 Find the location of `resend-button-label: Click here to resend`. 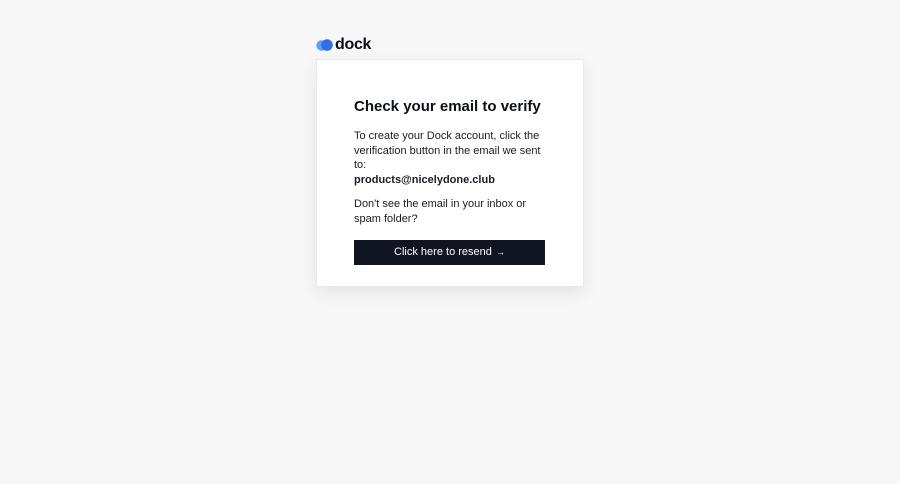

resend-button-label: Click here to resend is located at coordinates (443, 252).